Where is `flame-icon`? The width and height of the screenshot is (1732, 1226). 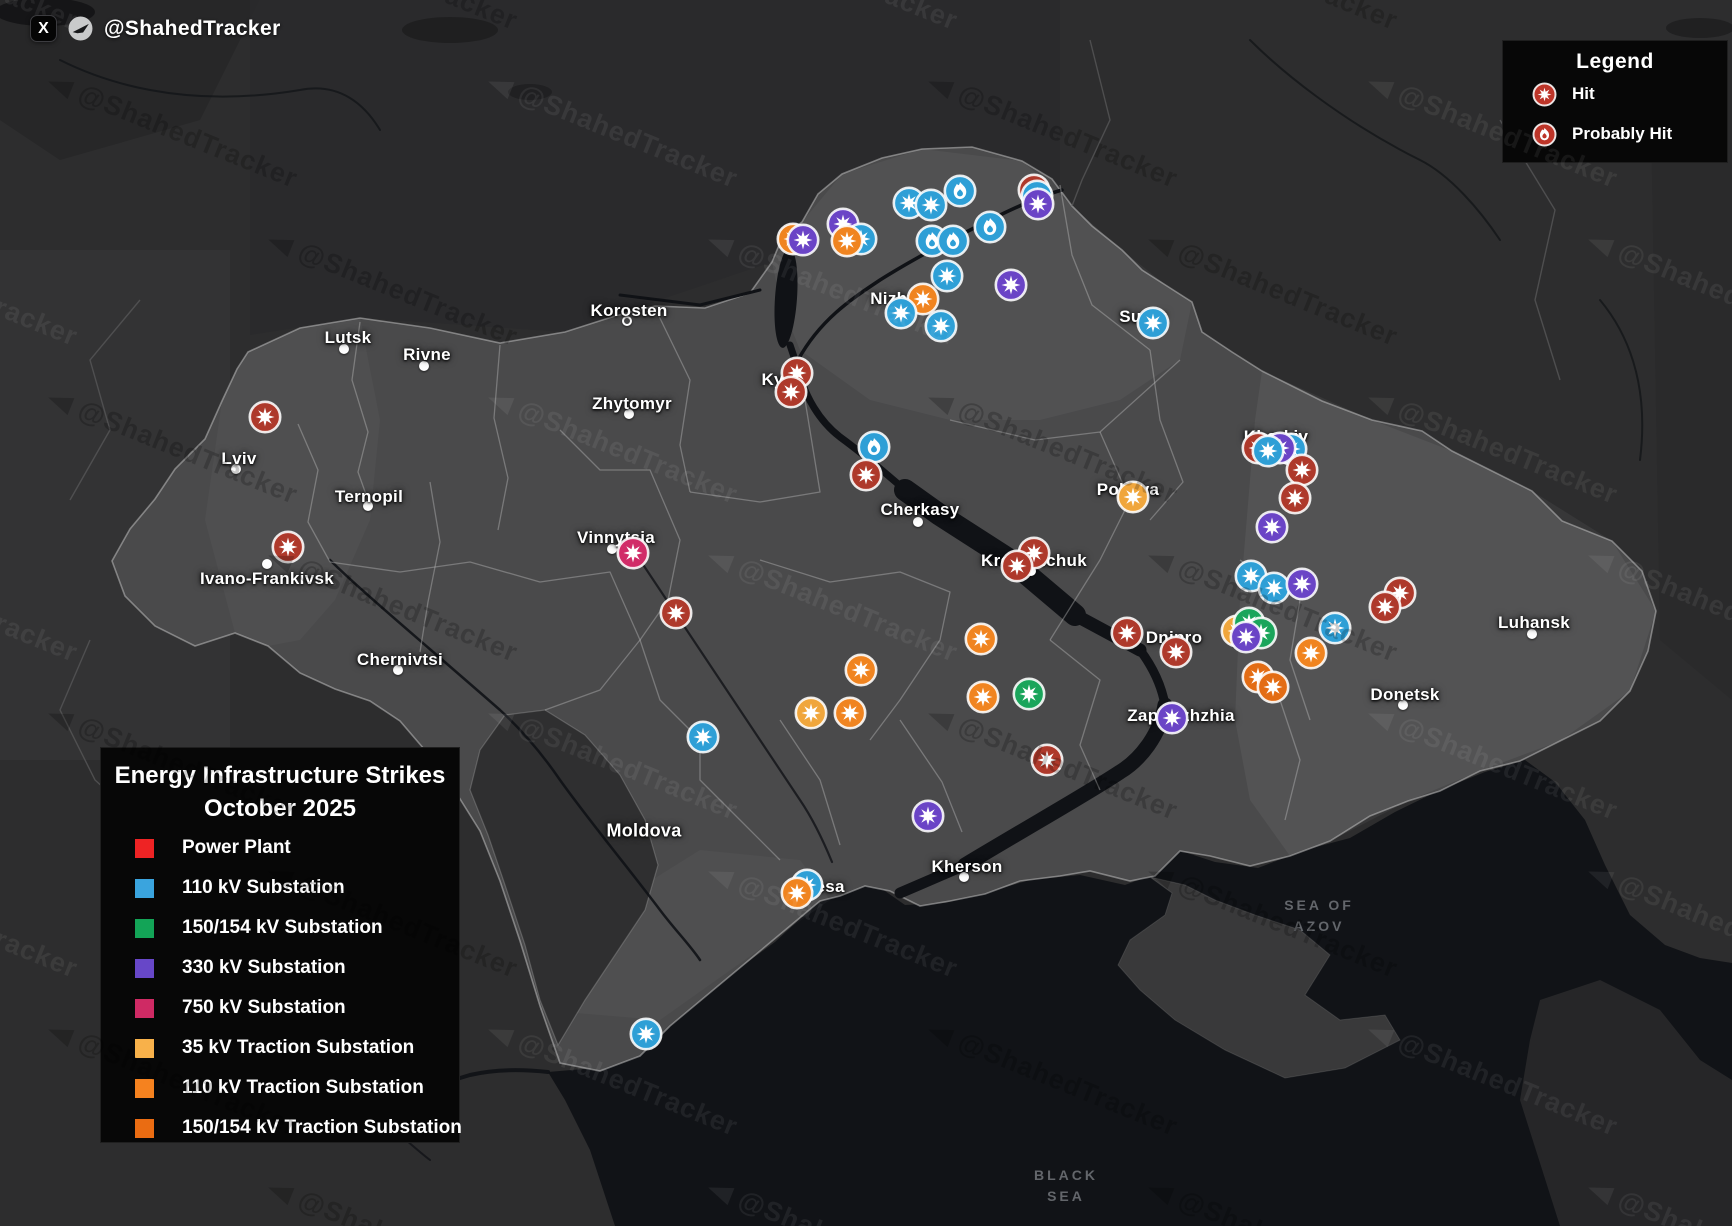
flame-icon is located at coordinates (1544, 134).